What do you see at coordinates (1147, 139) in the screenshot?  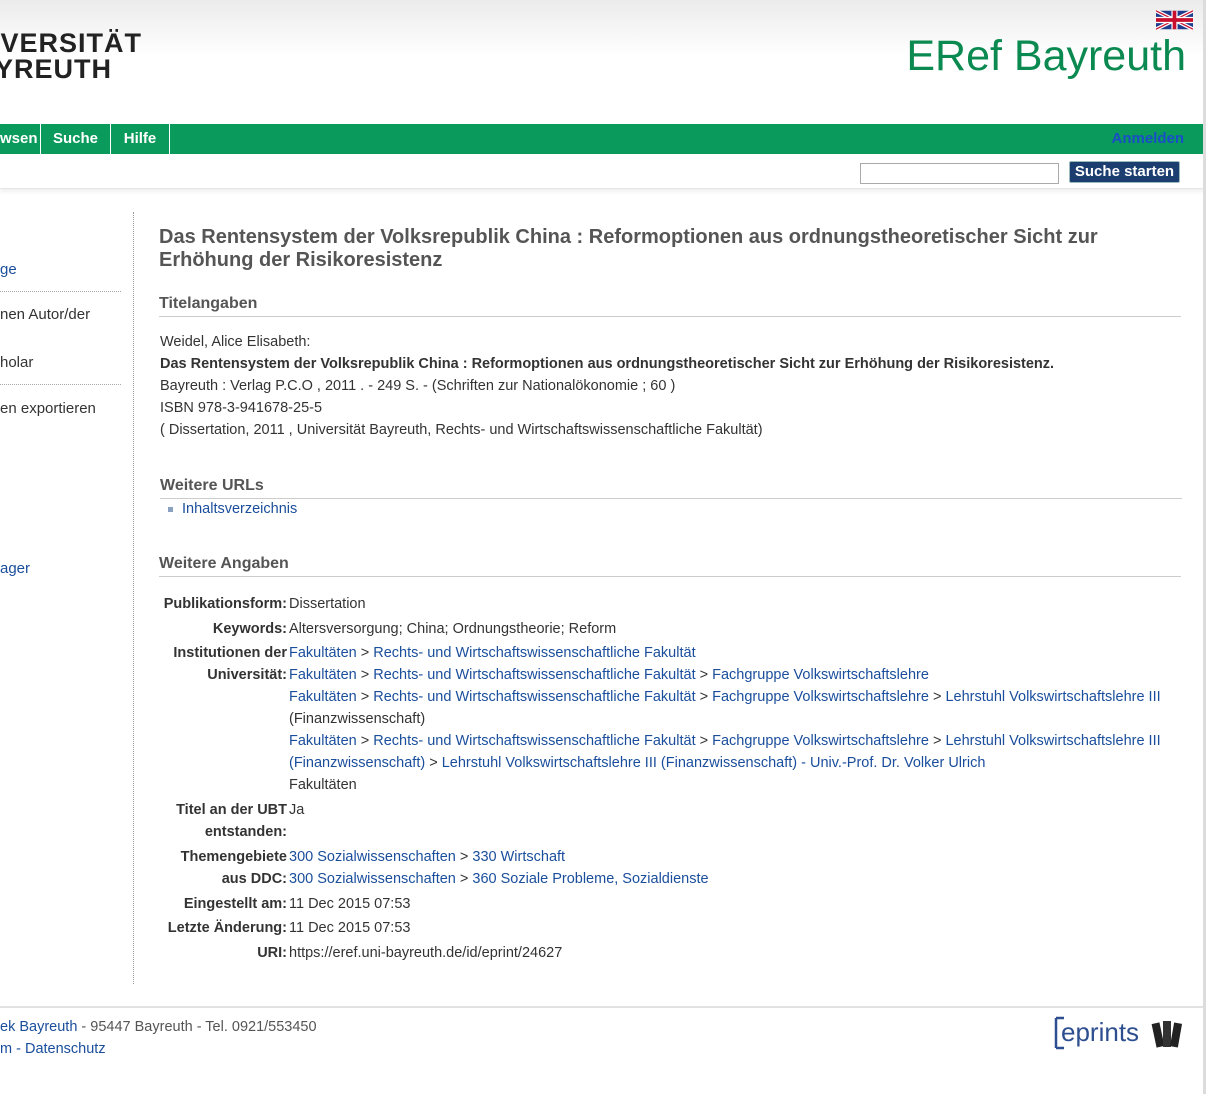 I see `login-link: Anmelden` at bounding box center [1147, 139].